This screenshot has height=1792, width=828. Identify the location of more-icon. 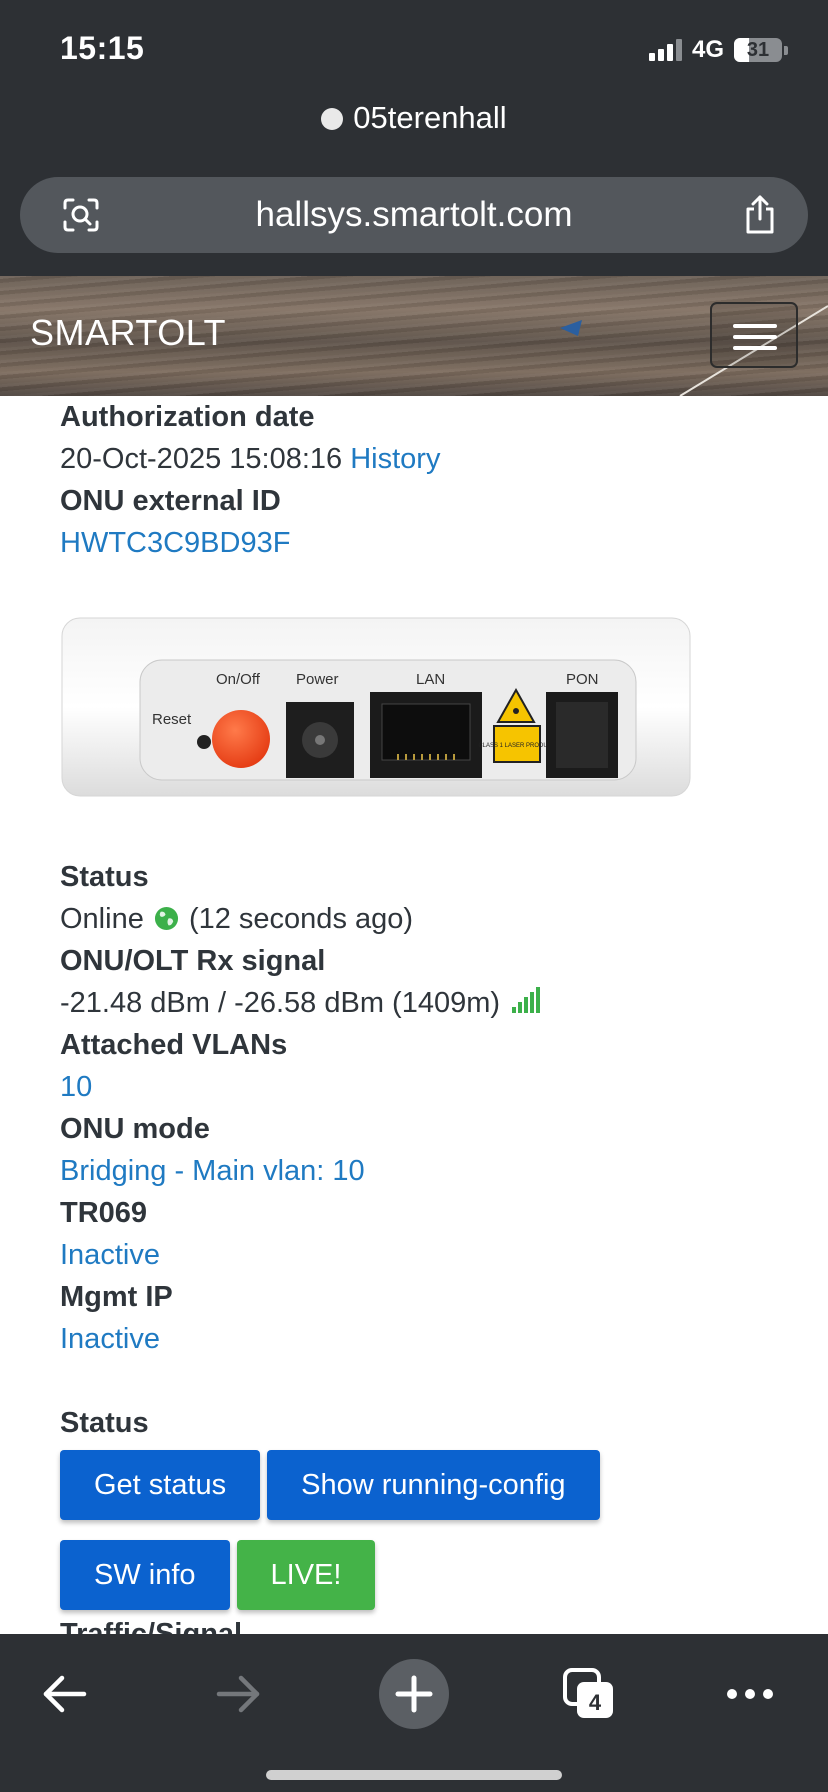
(750, 1694).